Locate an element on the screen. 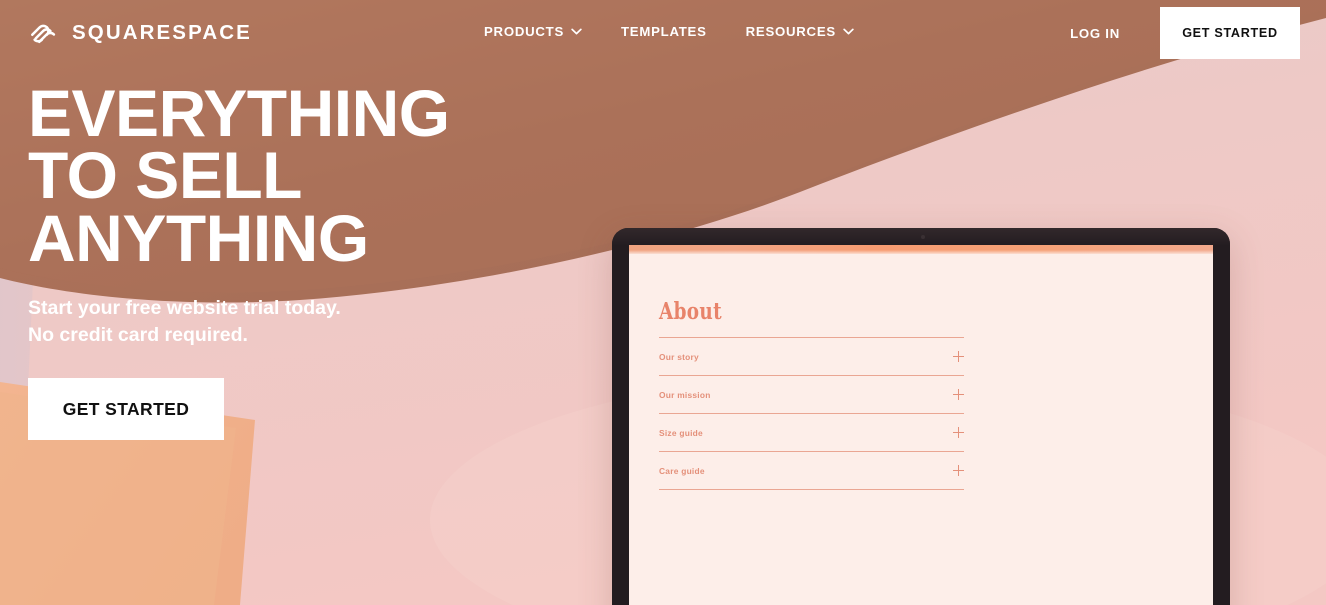 The width and height of the screenshot is (1326, 605). accordion-item-our-mission: Our mission is located at coordinates (811, 394).